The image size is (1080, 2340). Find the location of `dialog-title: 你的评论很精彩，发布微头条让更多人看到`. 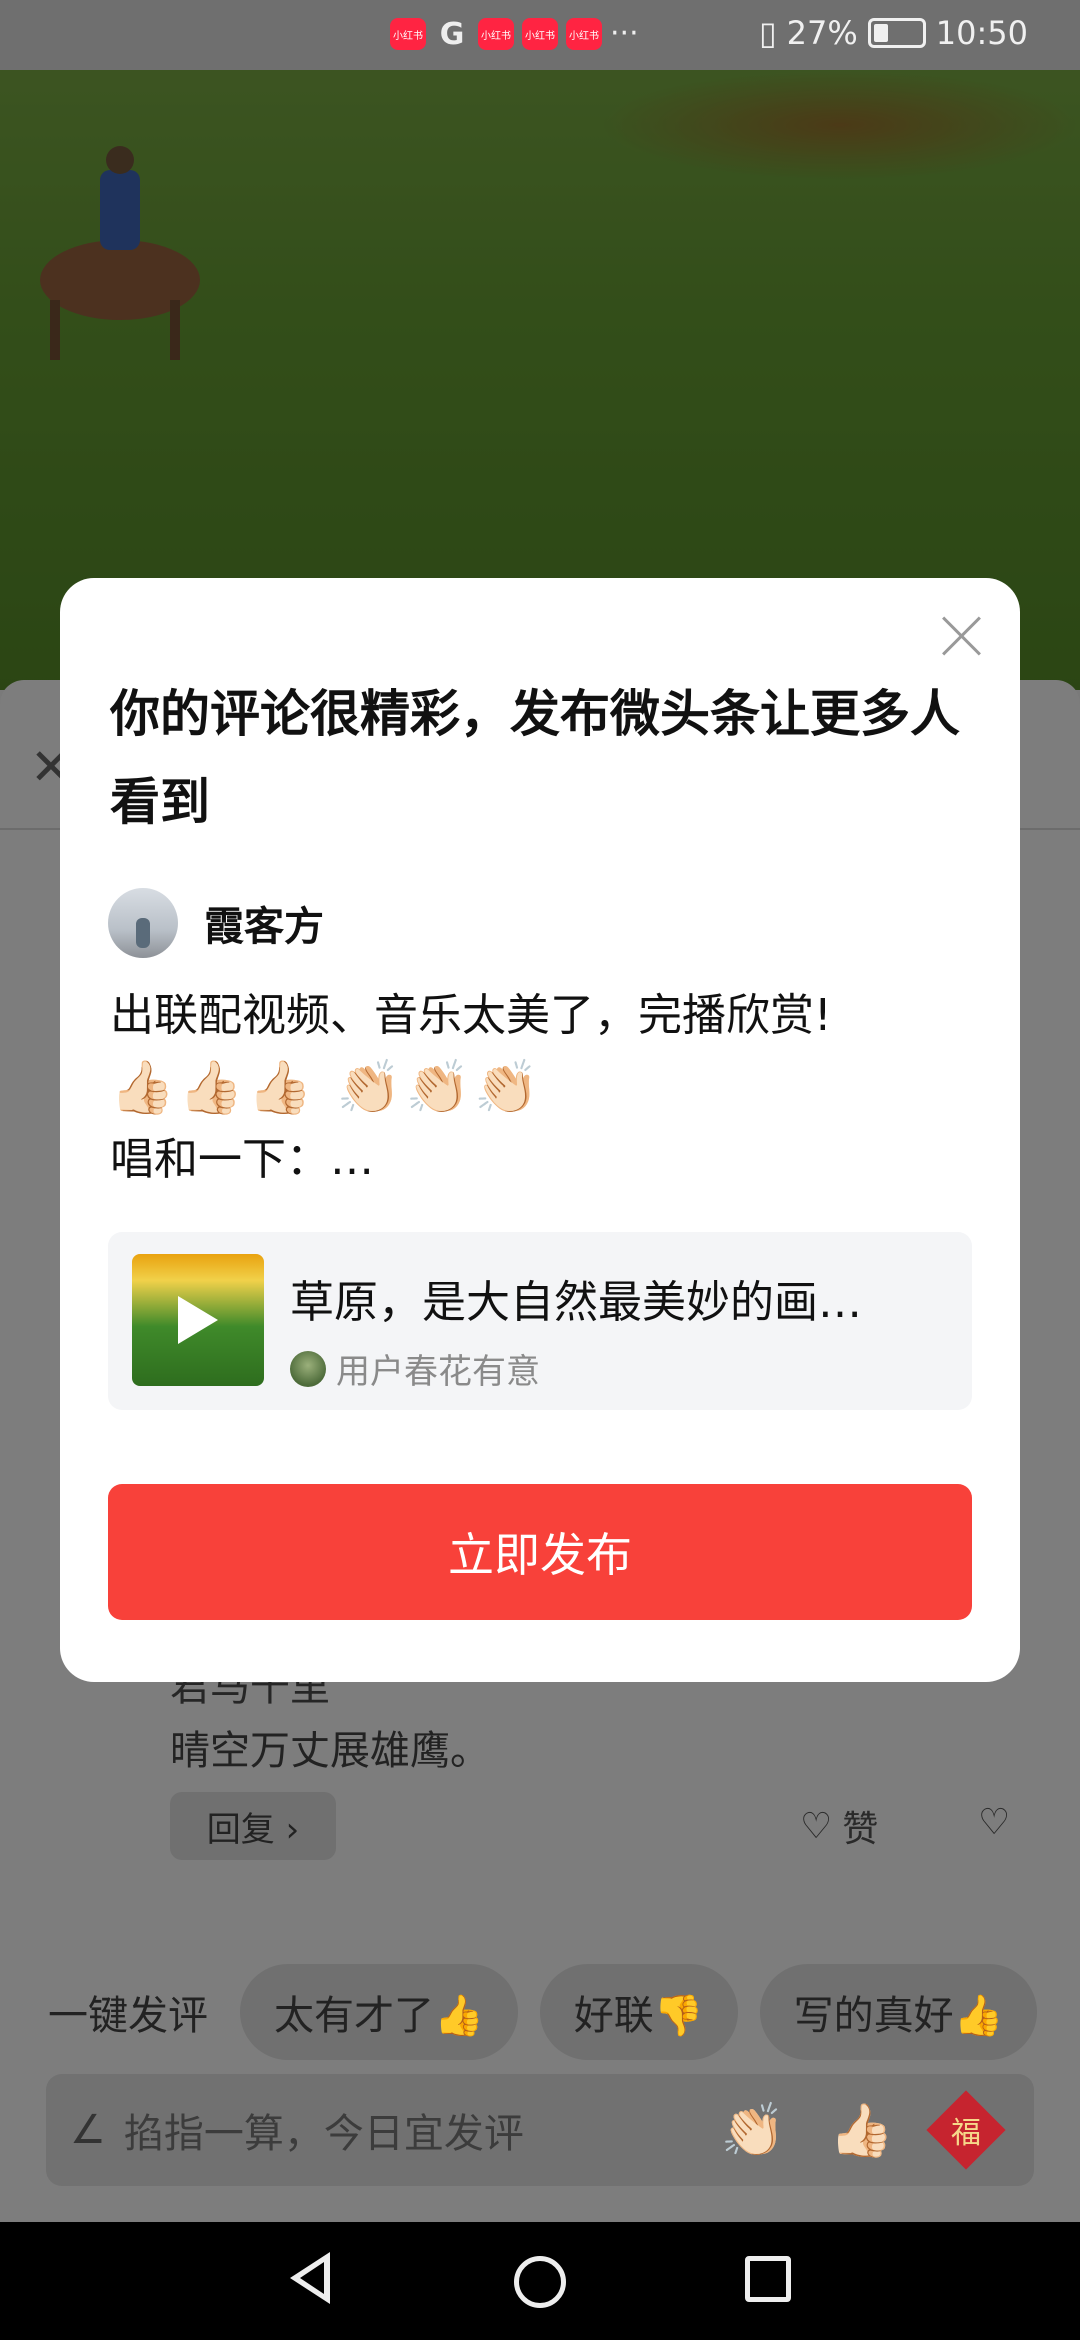

dialog-title: 你的评论很精彩，发布微头条让更多人看到 is located at coordinates (535, 758).